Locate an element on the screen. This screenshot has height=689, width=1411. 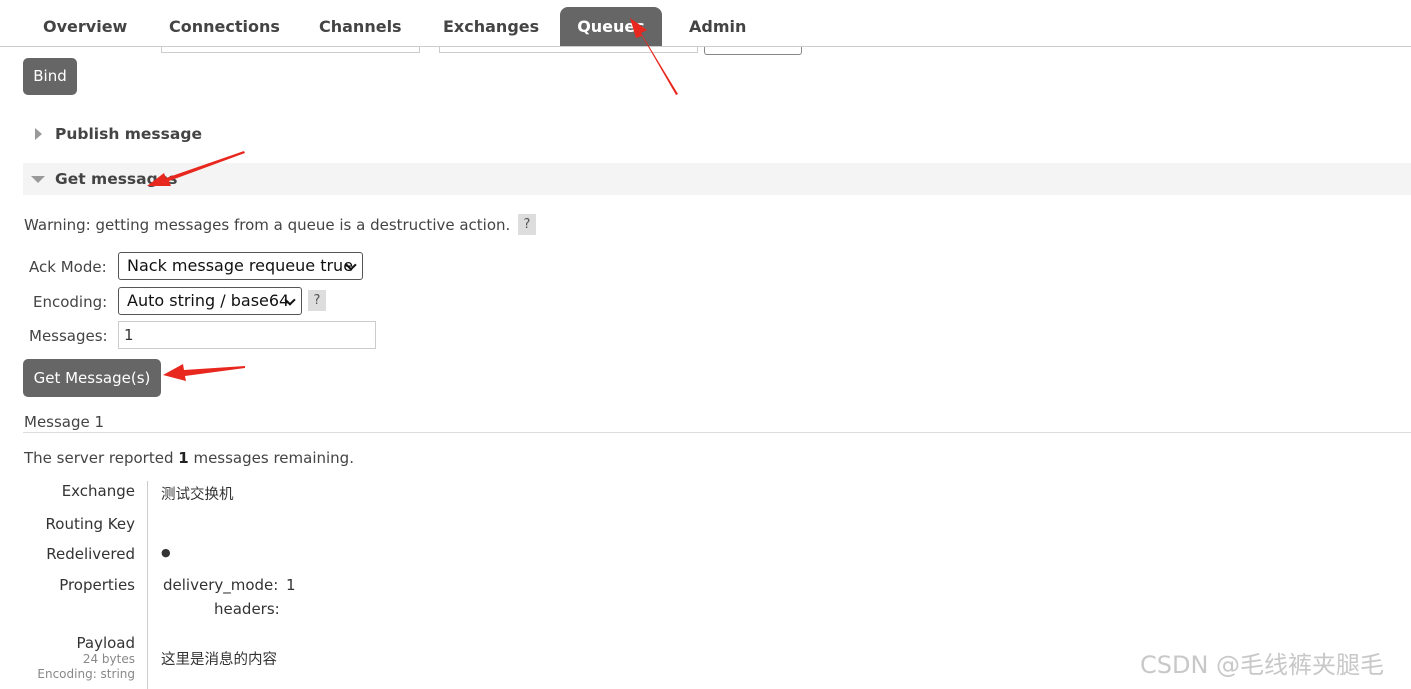
field-divider is located at coordinates (147, 585).